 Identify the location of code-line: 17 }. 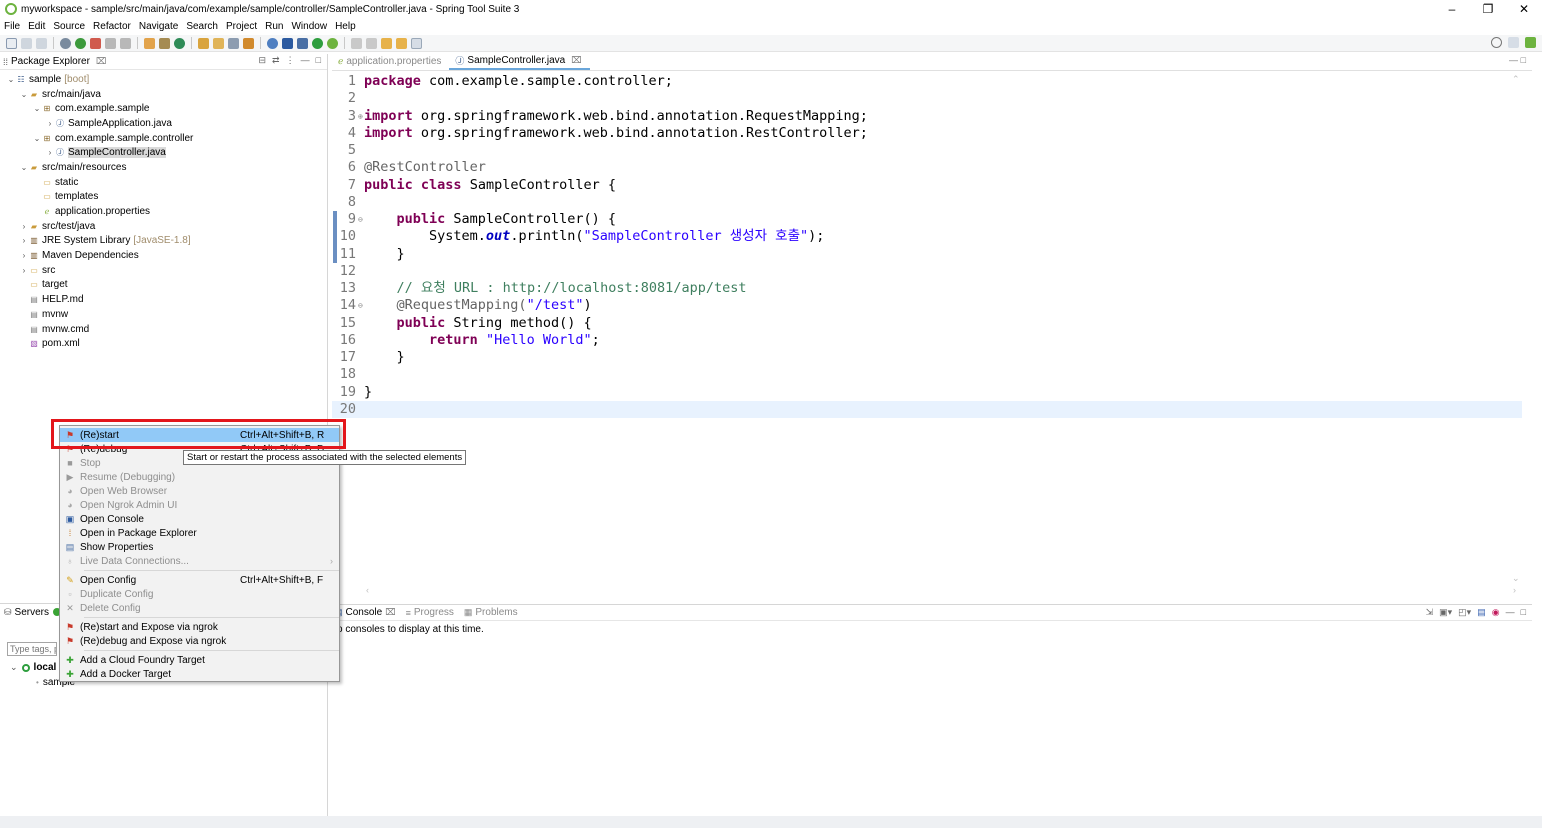
(927, 357).